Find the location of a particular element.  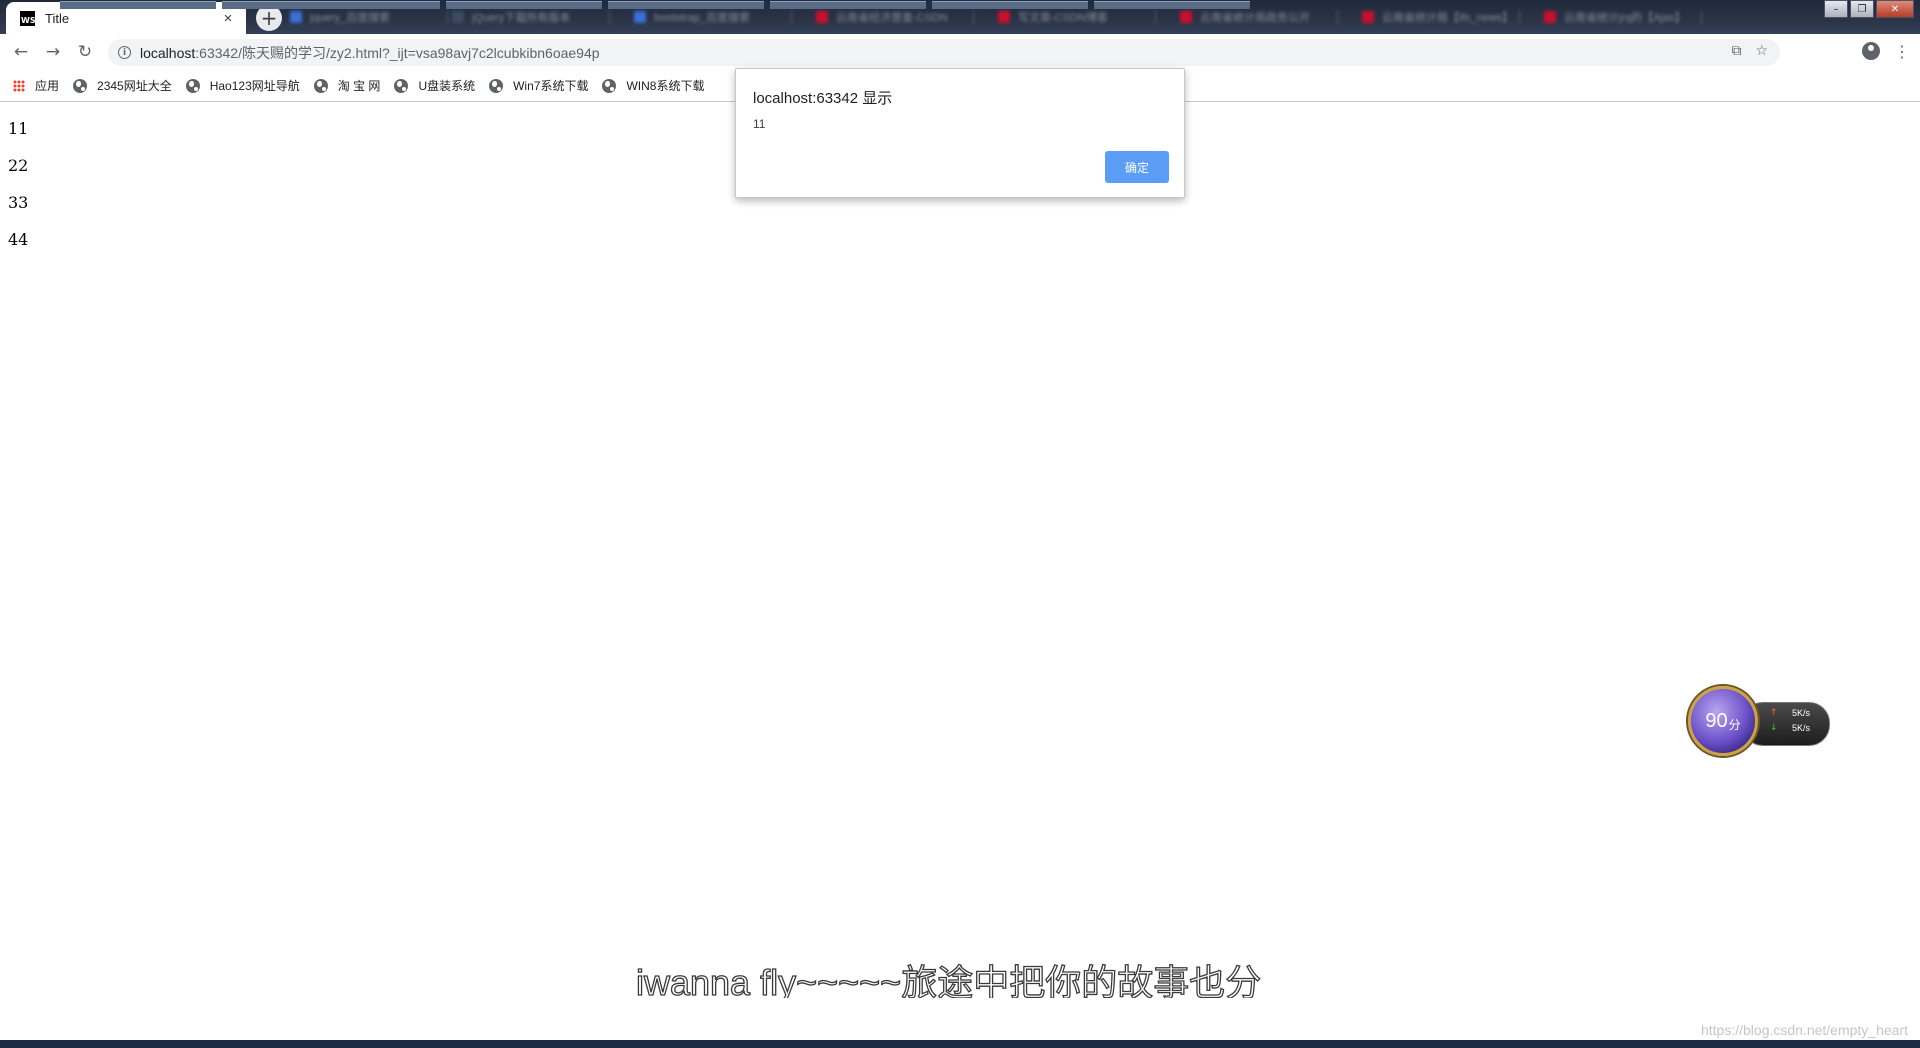

dialog-title: localhost:63342 显示 is located at coordinates (823, 98).